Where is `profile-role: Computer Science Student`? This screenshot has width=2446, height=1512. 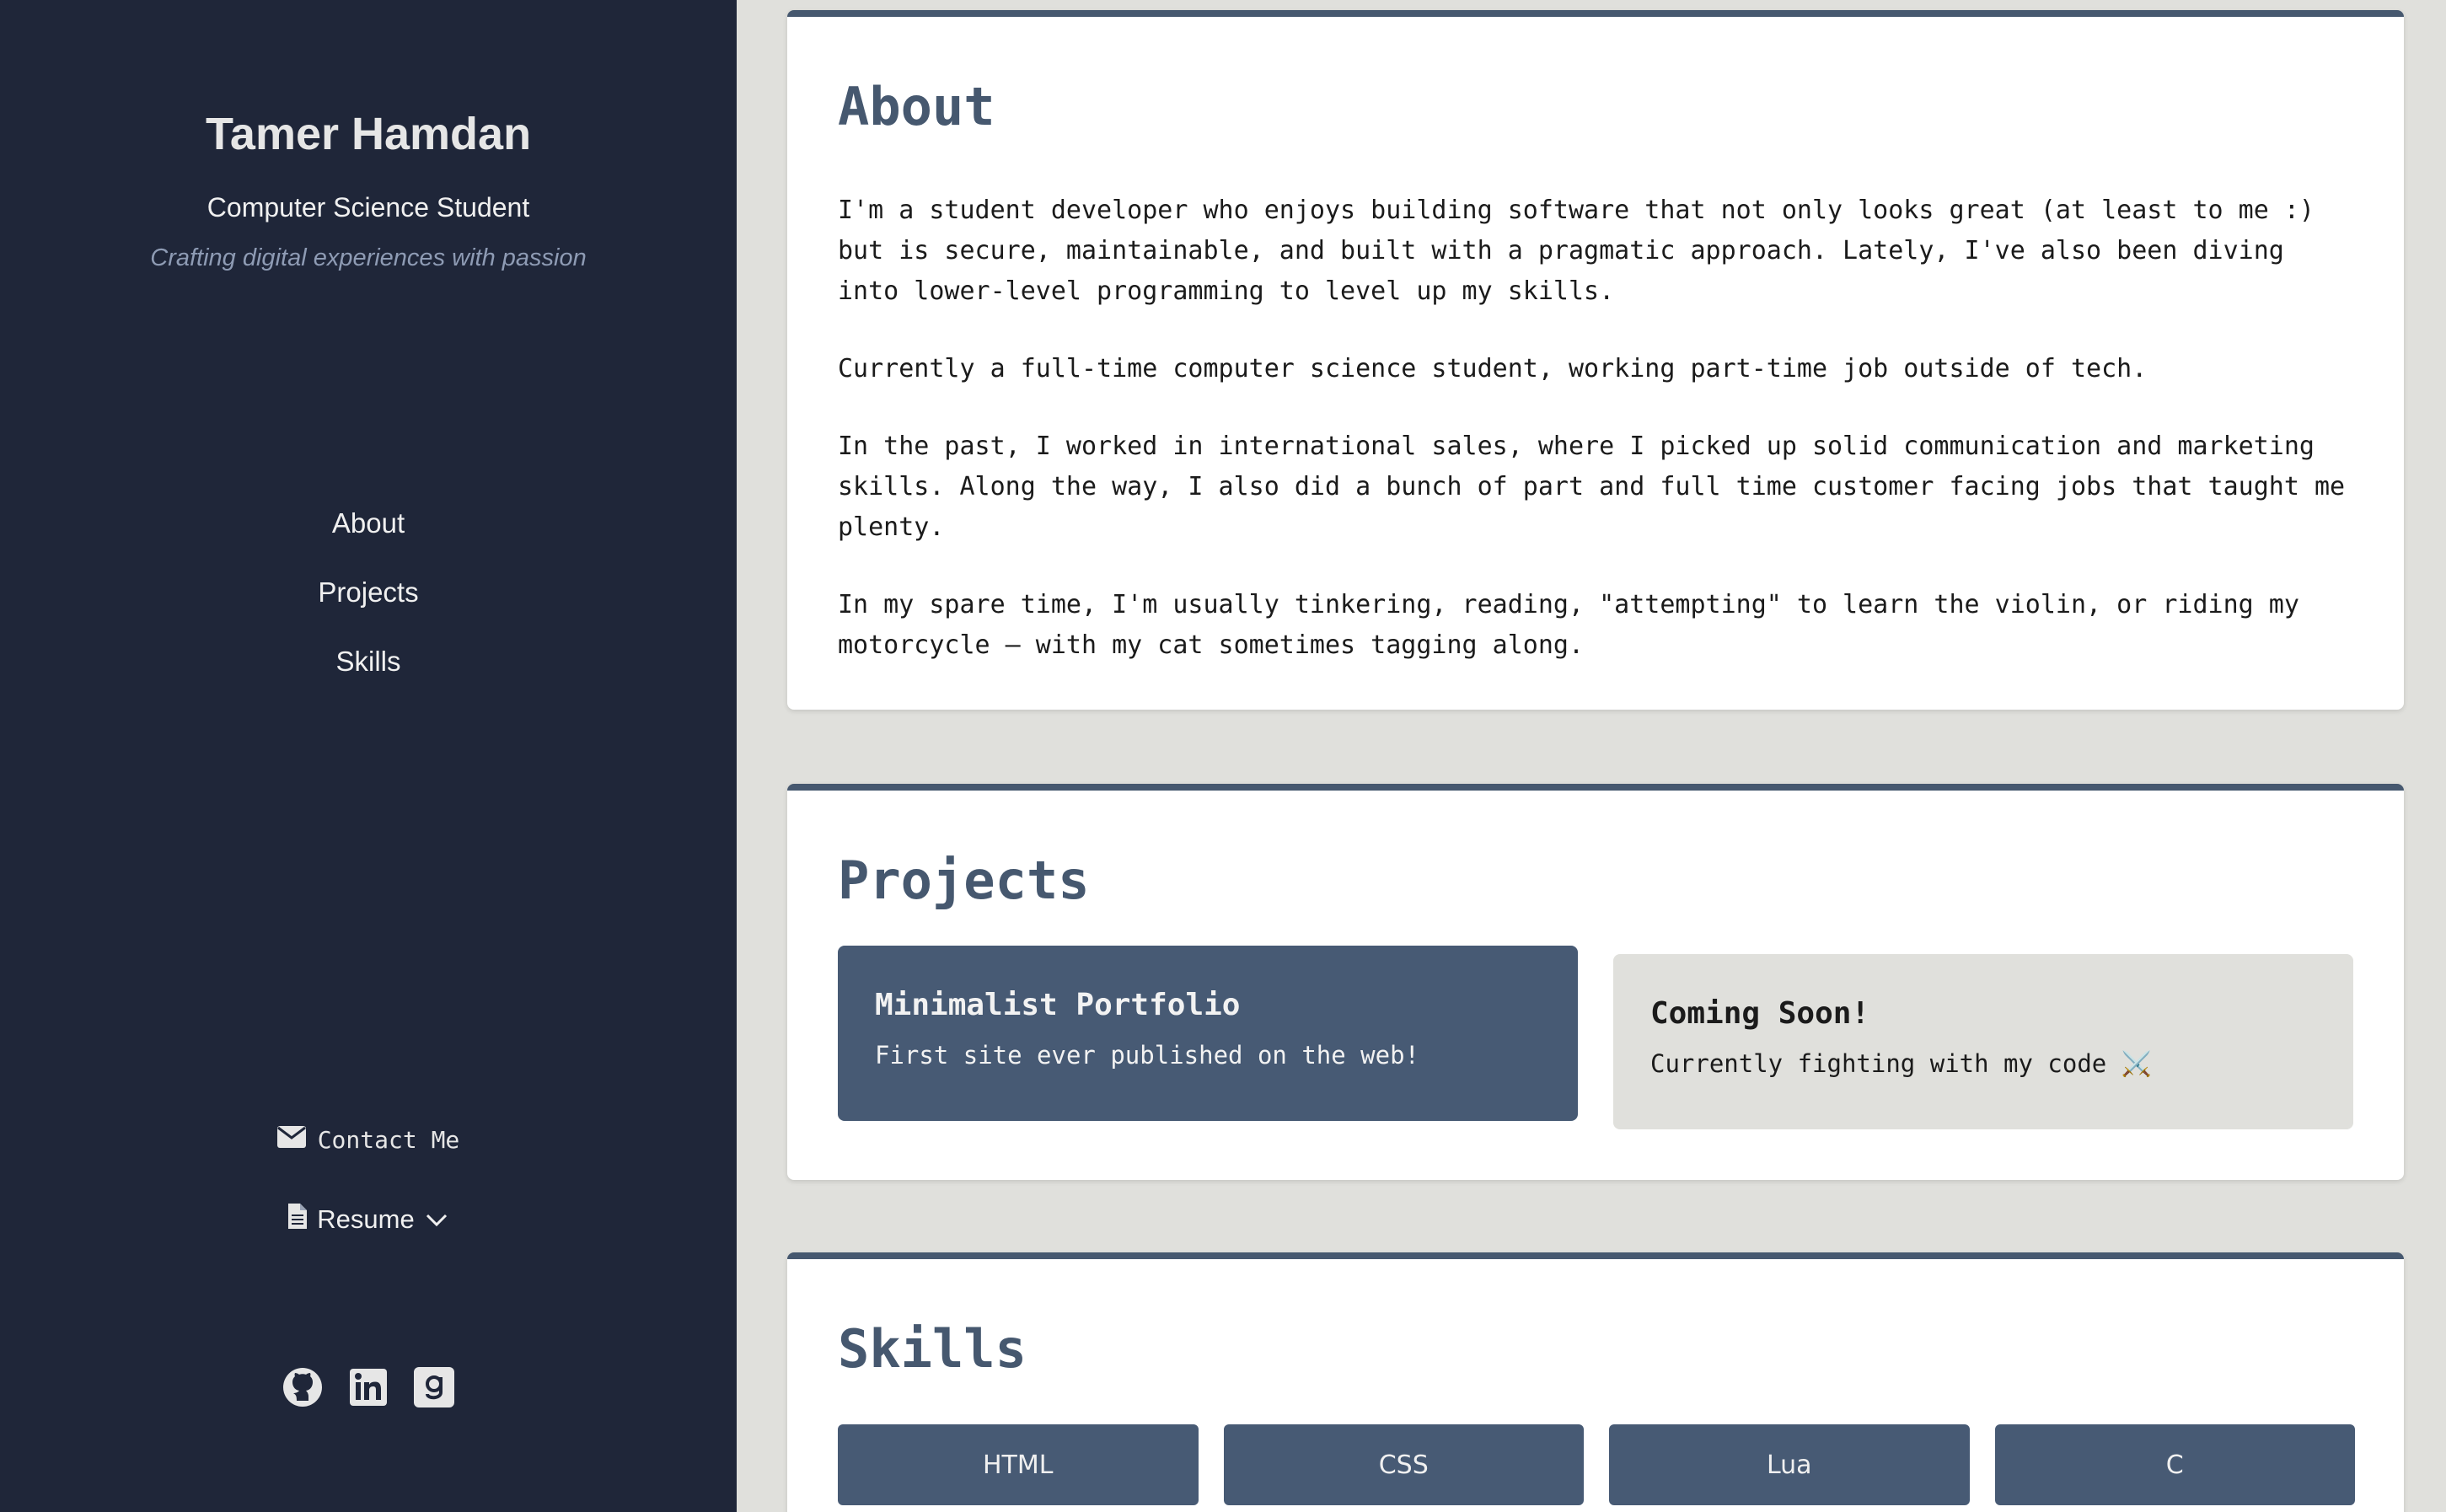 profile-role: Computer Science Student is located at coordinates (368, 207).